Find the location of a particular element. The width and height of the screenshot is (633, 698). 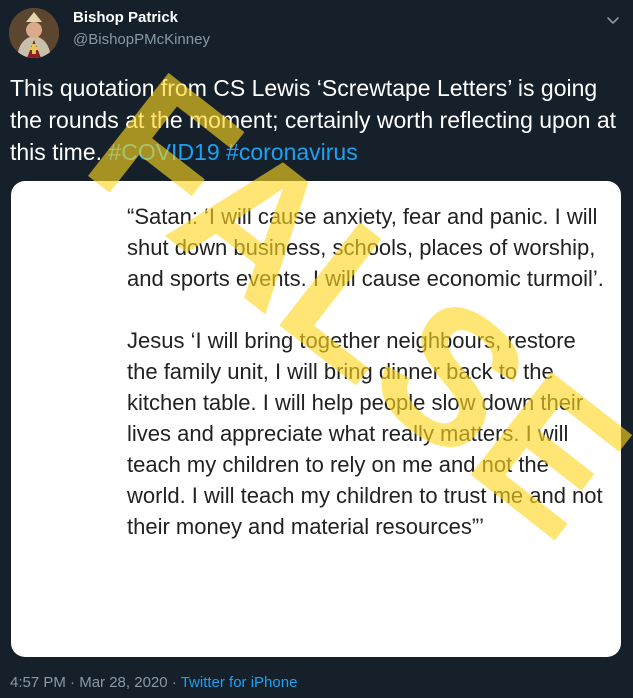

author-handle: @BishopPMcKinney is located at coordinates (141, 39).